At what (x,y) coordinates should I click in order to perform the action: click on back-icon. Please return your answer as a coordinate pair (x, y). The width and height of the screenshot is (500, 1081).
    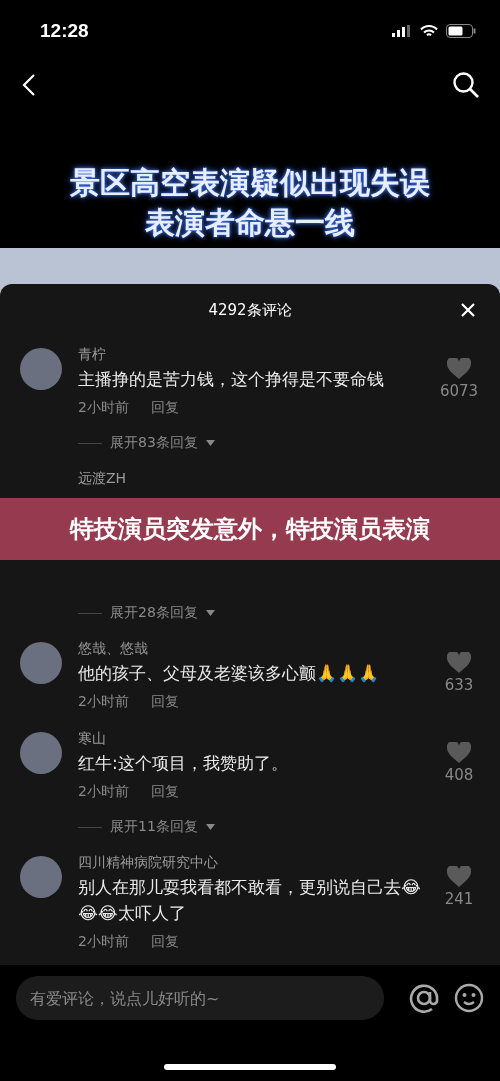
    Looking at the image, I should click on (29, 85).